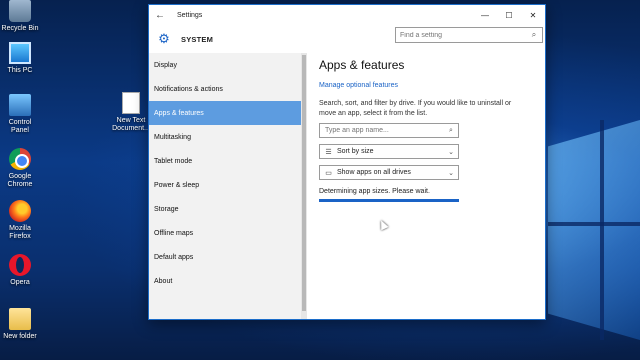  Describe the element at coordinates (328, 152) in the screenshot. I see `sort-icon: ☰` at that location.